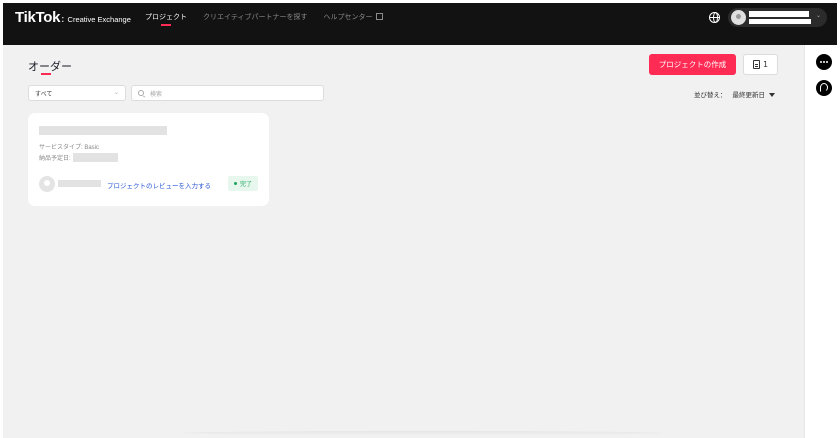 The width and height of the screenshot is (840, 438). Describe the element at coordinates (95, 157) in the screenshot. I see `redacted-due-date` at that location.